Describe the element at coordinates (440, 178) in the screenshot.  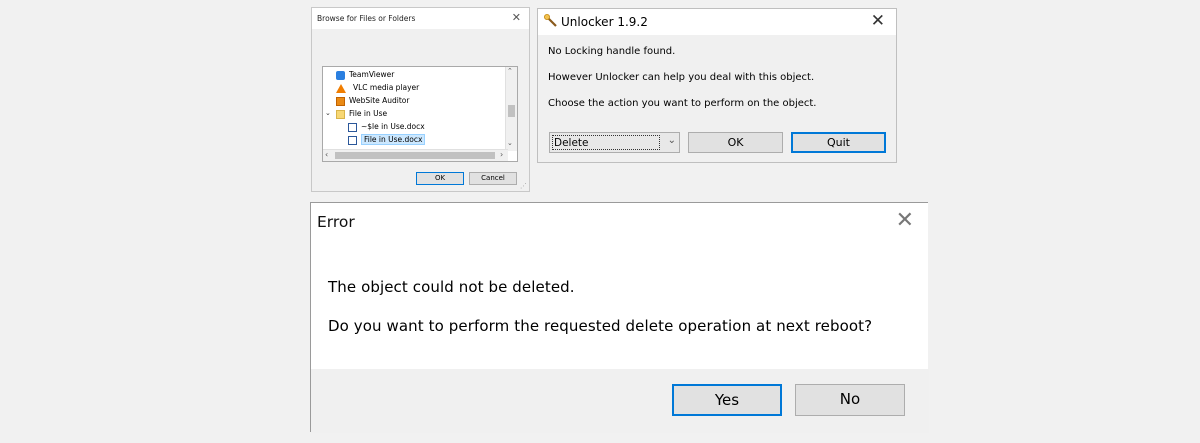
I see `browse-ok-button: OK` at that location.